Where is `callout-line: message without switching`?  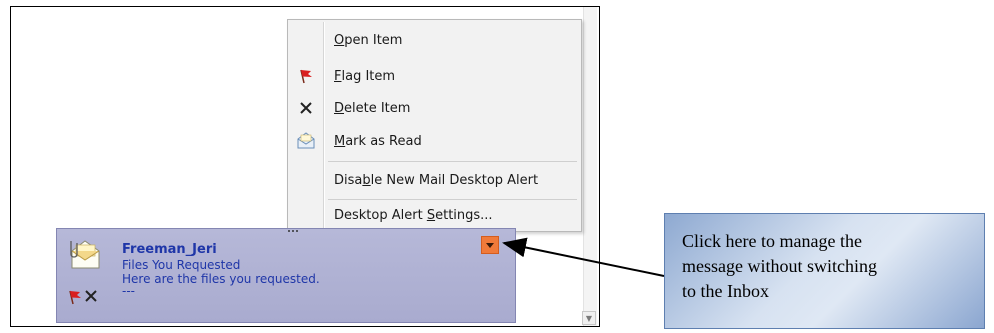
callout-line: message without switching is located at coordinates (779, 266).